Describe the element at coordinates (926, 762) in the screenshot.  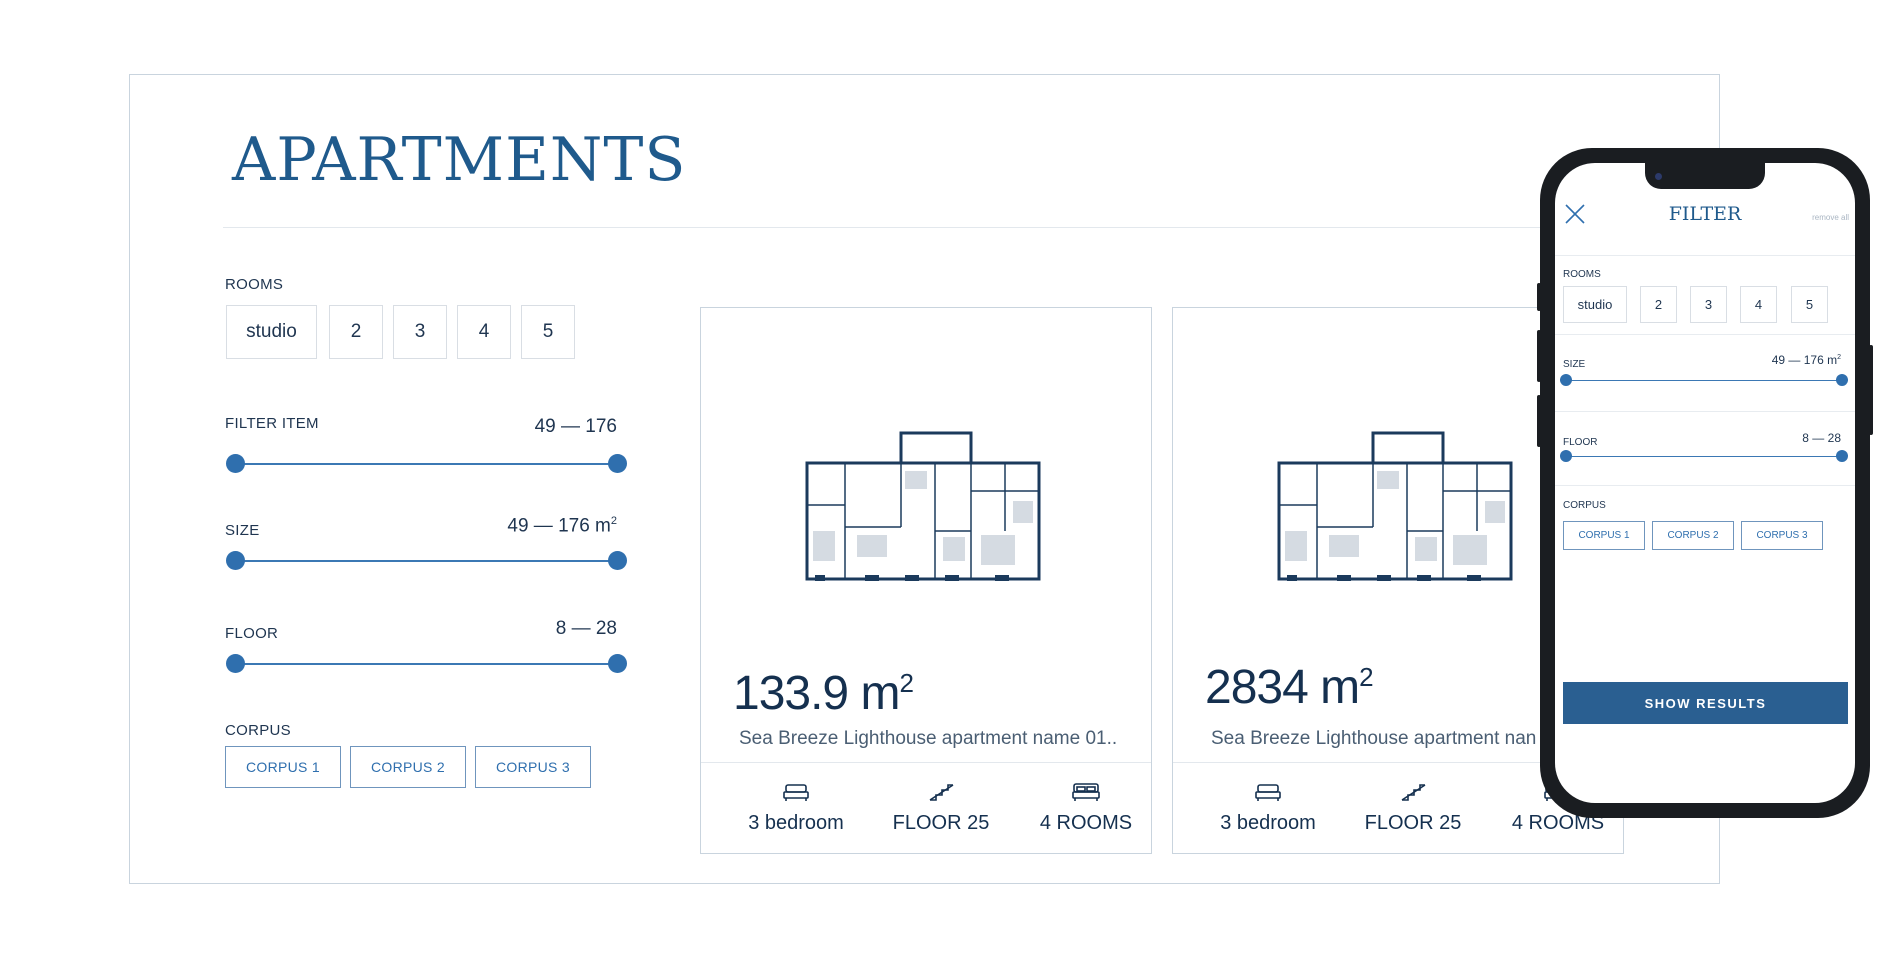
I see `card-divider` at that location.